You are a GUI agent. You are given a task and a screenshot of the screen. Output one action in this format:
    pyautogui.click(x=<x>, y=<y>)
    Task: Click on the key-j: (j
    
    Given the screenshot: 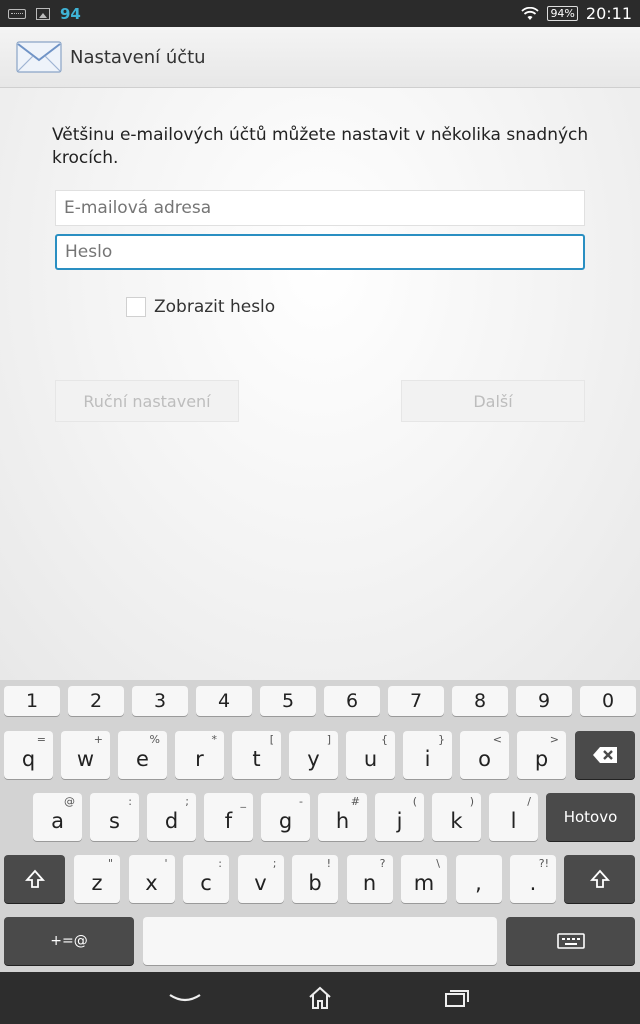 What is the action you would take?
    pyautogui.click(x=399, y=817)
    